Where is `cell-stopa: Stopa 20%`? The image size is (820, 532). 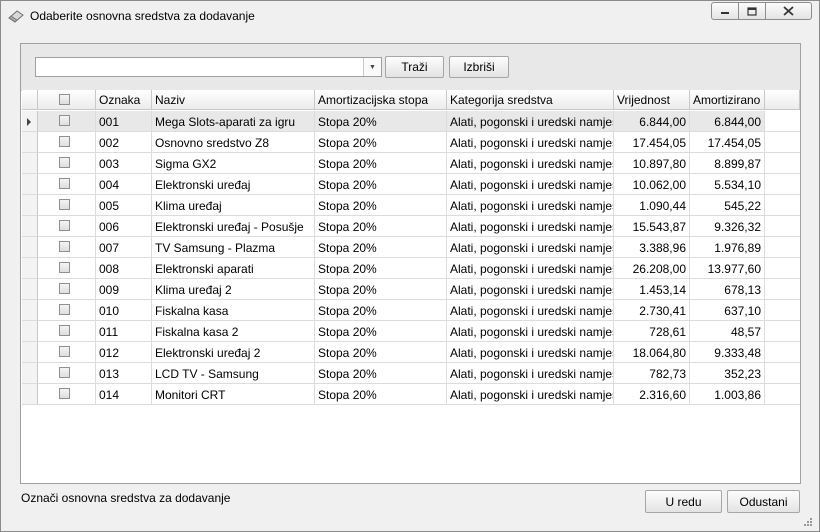
cell-stopa: Stopa 20% is located at coordinates (381, 352).